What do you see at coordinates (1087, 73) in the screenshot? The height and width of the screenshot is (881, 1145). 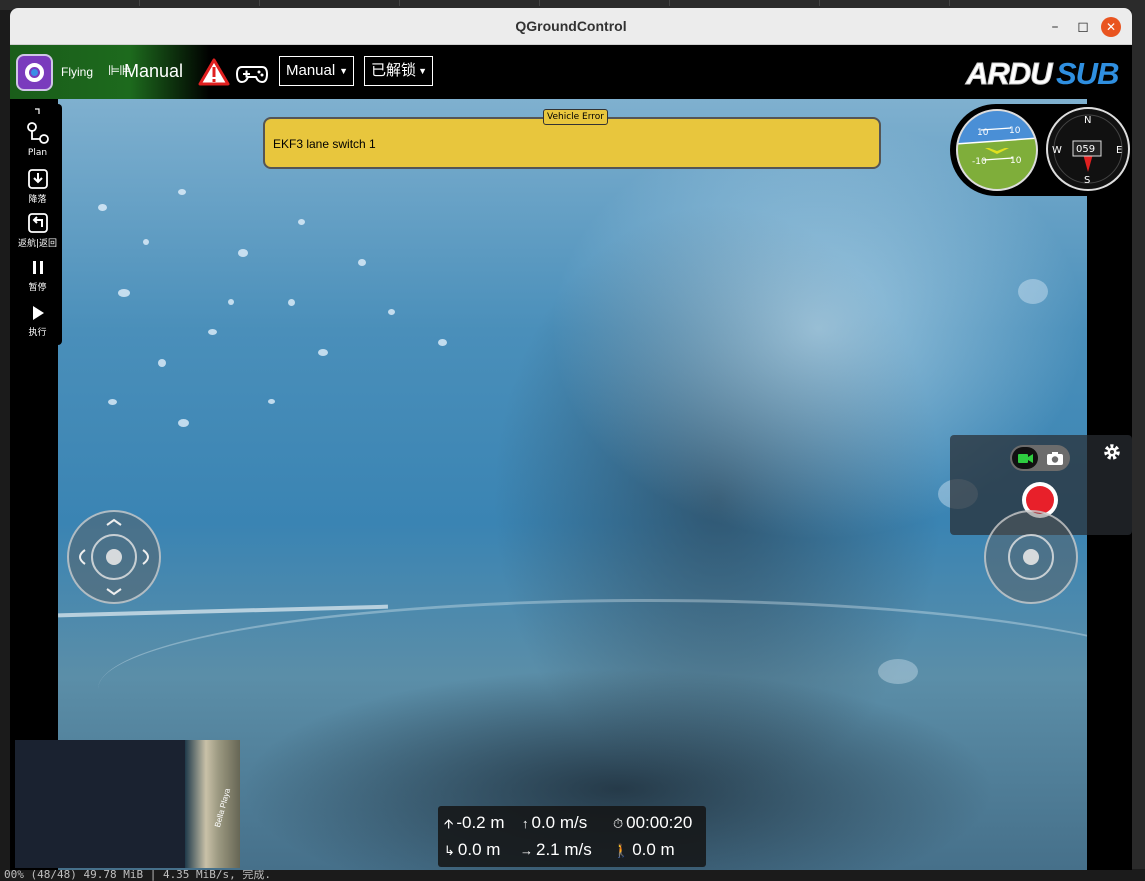 I see `svg-text: SUB` at bounding box center [1087, 73].